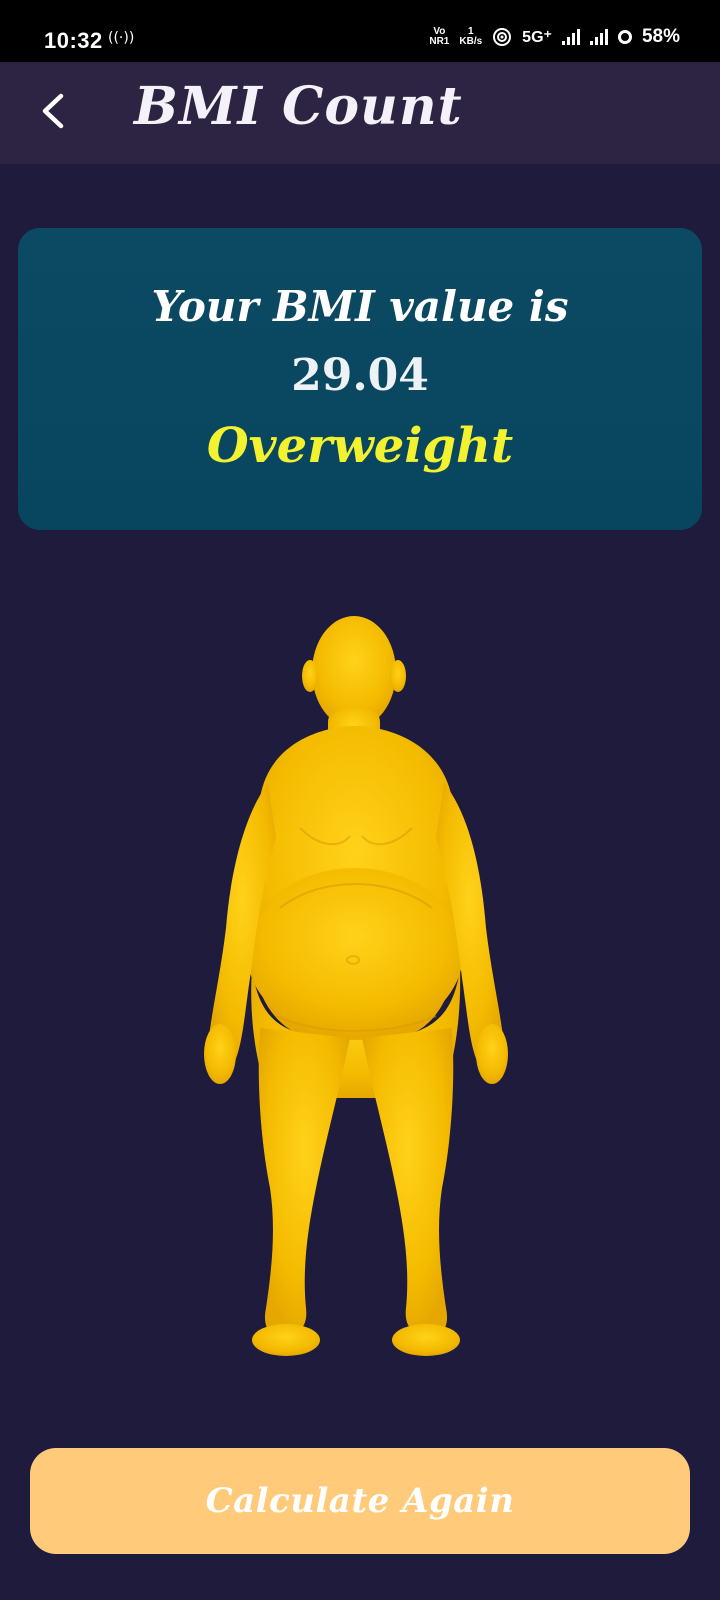 The width and height of the screenshot is (720, 1600). What do you see at coordinates (624, 37) in the screenshot?
I see `battery-icon` at bounding box center [624, 37].